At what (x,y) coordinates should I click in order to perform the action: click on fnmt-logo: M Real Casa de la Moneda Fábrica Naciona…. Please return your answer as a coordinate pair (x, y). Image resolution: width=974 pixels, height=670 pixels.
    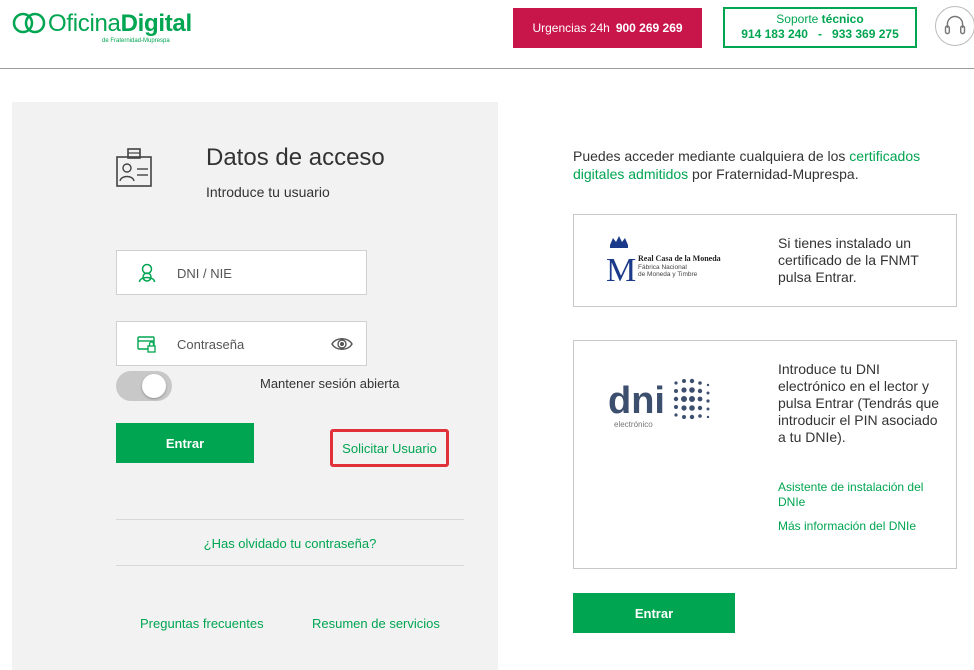
    Looking at the image, I should click on (663, 260).